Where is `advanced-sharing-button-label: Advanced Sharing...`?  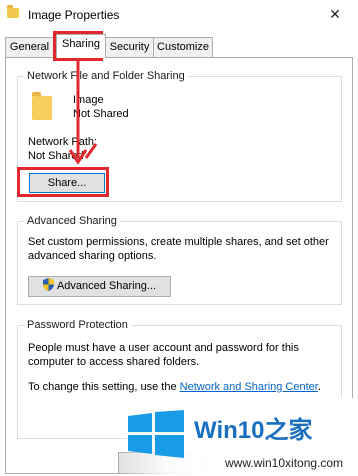
advanced-sharing-button-label: Advanced Sharing... is located at coordinates (106, 286).